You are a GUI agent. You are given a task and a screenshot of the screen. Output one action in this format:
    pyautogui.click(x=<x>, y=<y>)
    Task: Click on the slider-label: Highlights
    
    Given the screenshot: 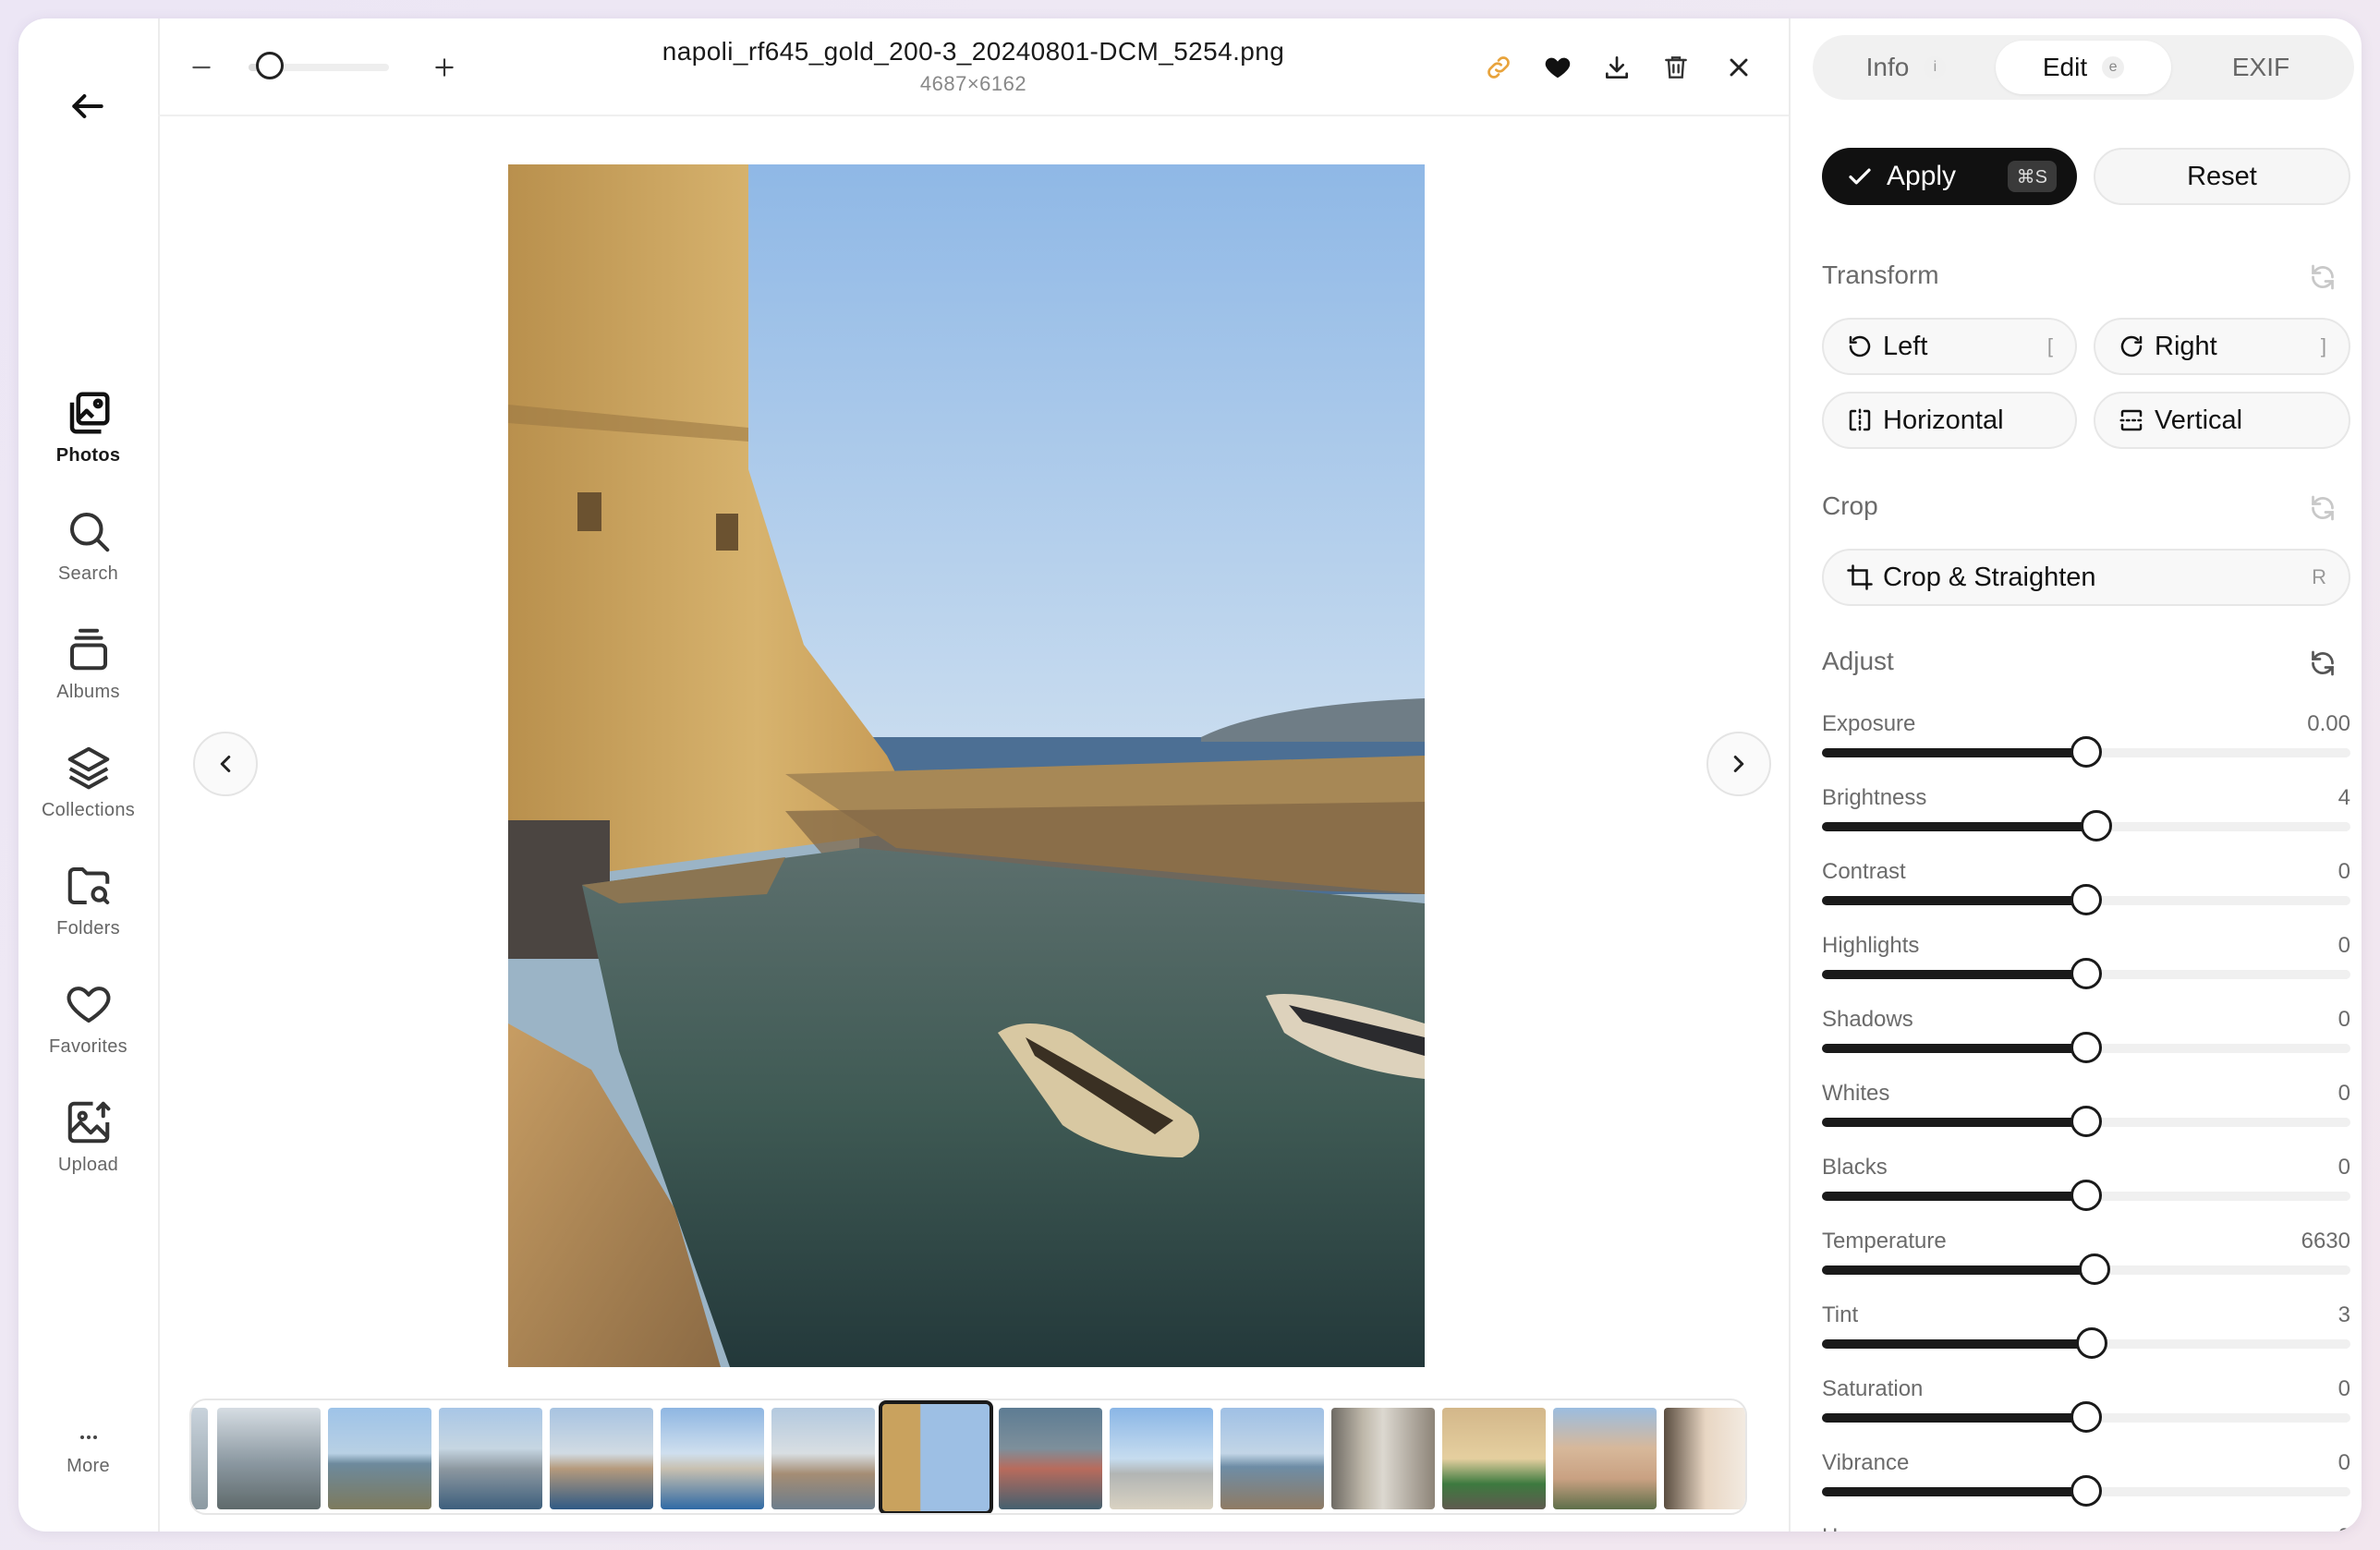 What is the action you would take?
    pyautogui.click(x=1871, y=945)
    